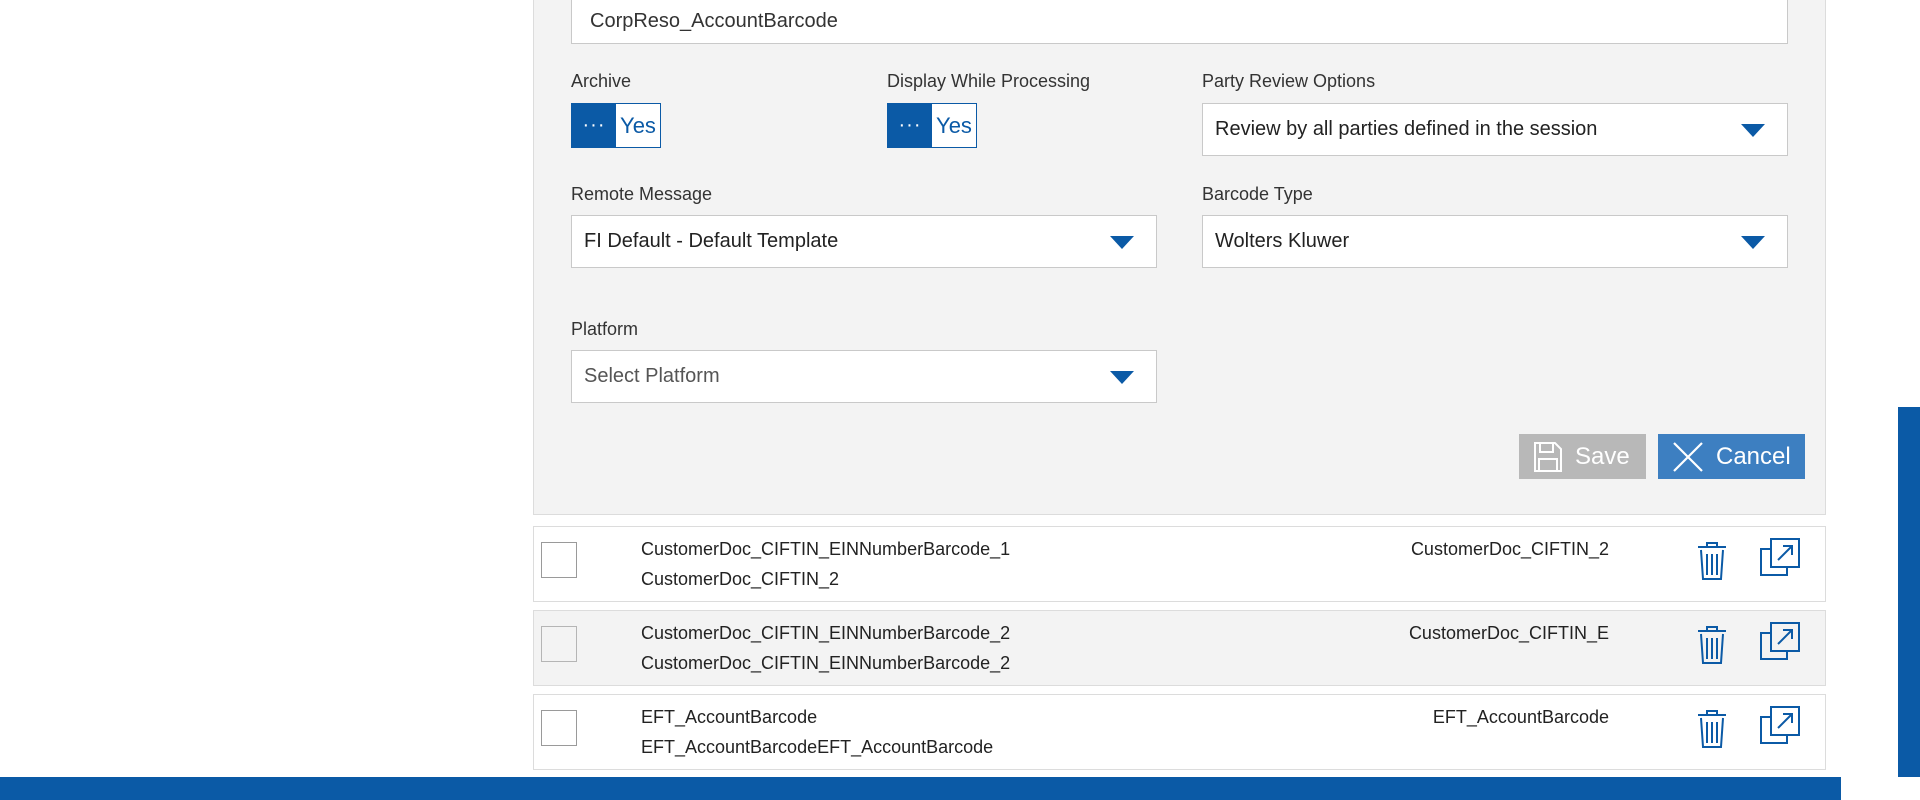 The height and width of the screenshot is (800, 1920). Describe the element at coordinates (1753, 456) in the screenshot. I see `cancel-button-label: Cancel` at that location.